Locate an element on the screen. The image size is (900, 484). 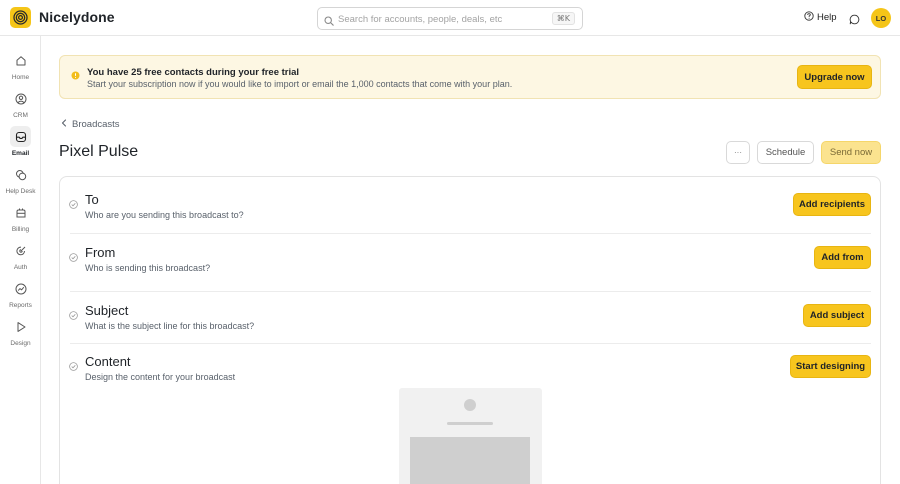
section-title: From is located at coordinates (100, 252).